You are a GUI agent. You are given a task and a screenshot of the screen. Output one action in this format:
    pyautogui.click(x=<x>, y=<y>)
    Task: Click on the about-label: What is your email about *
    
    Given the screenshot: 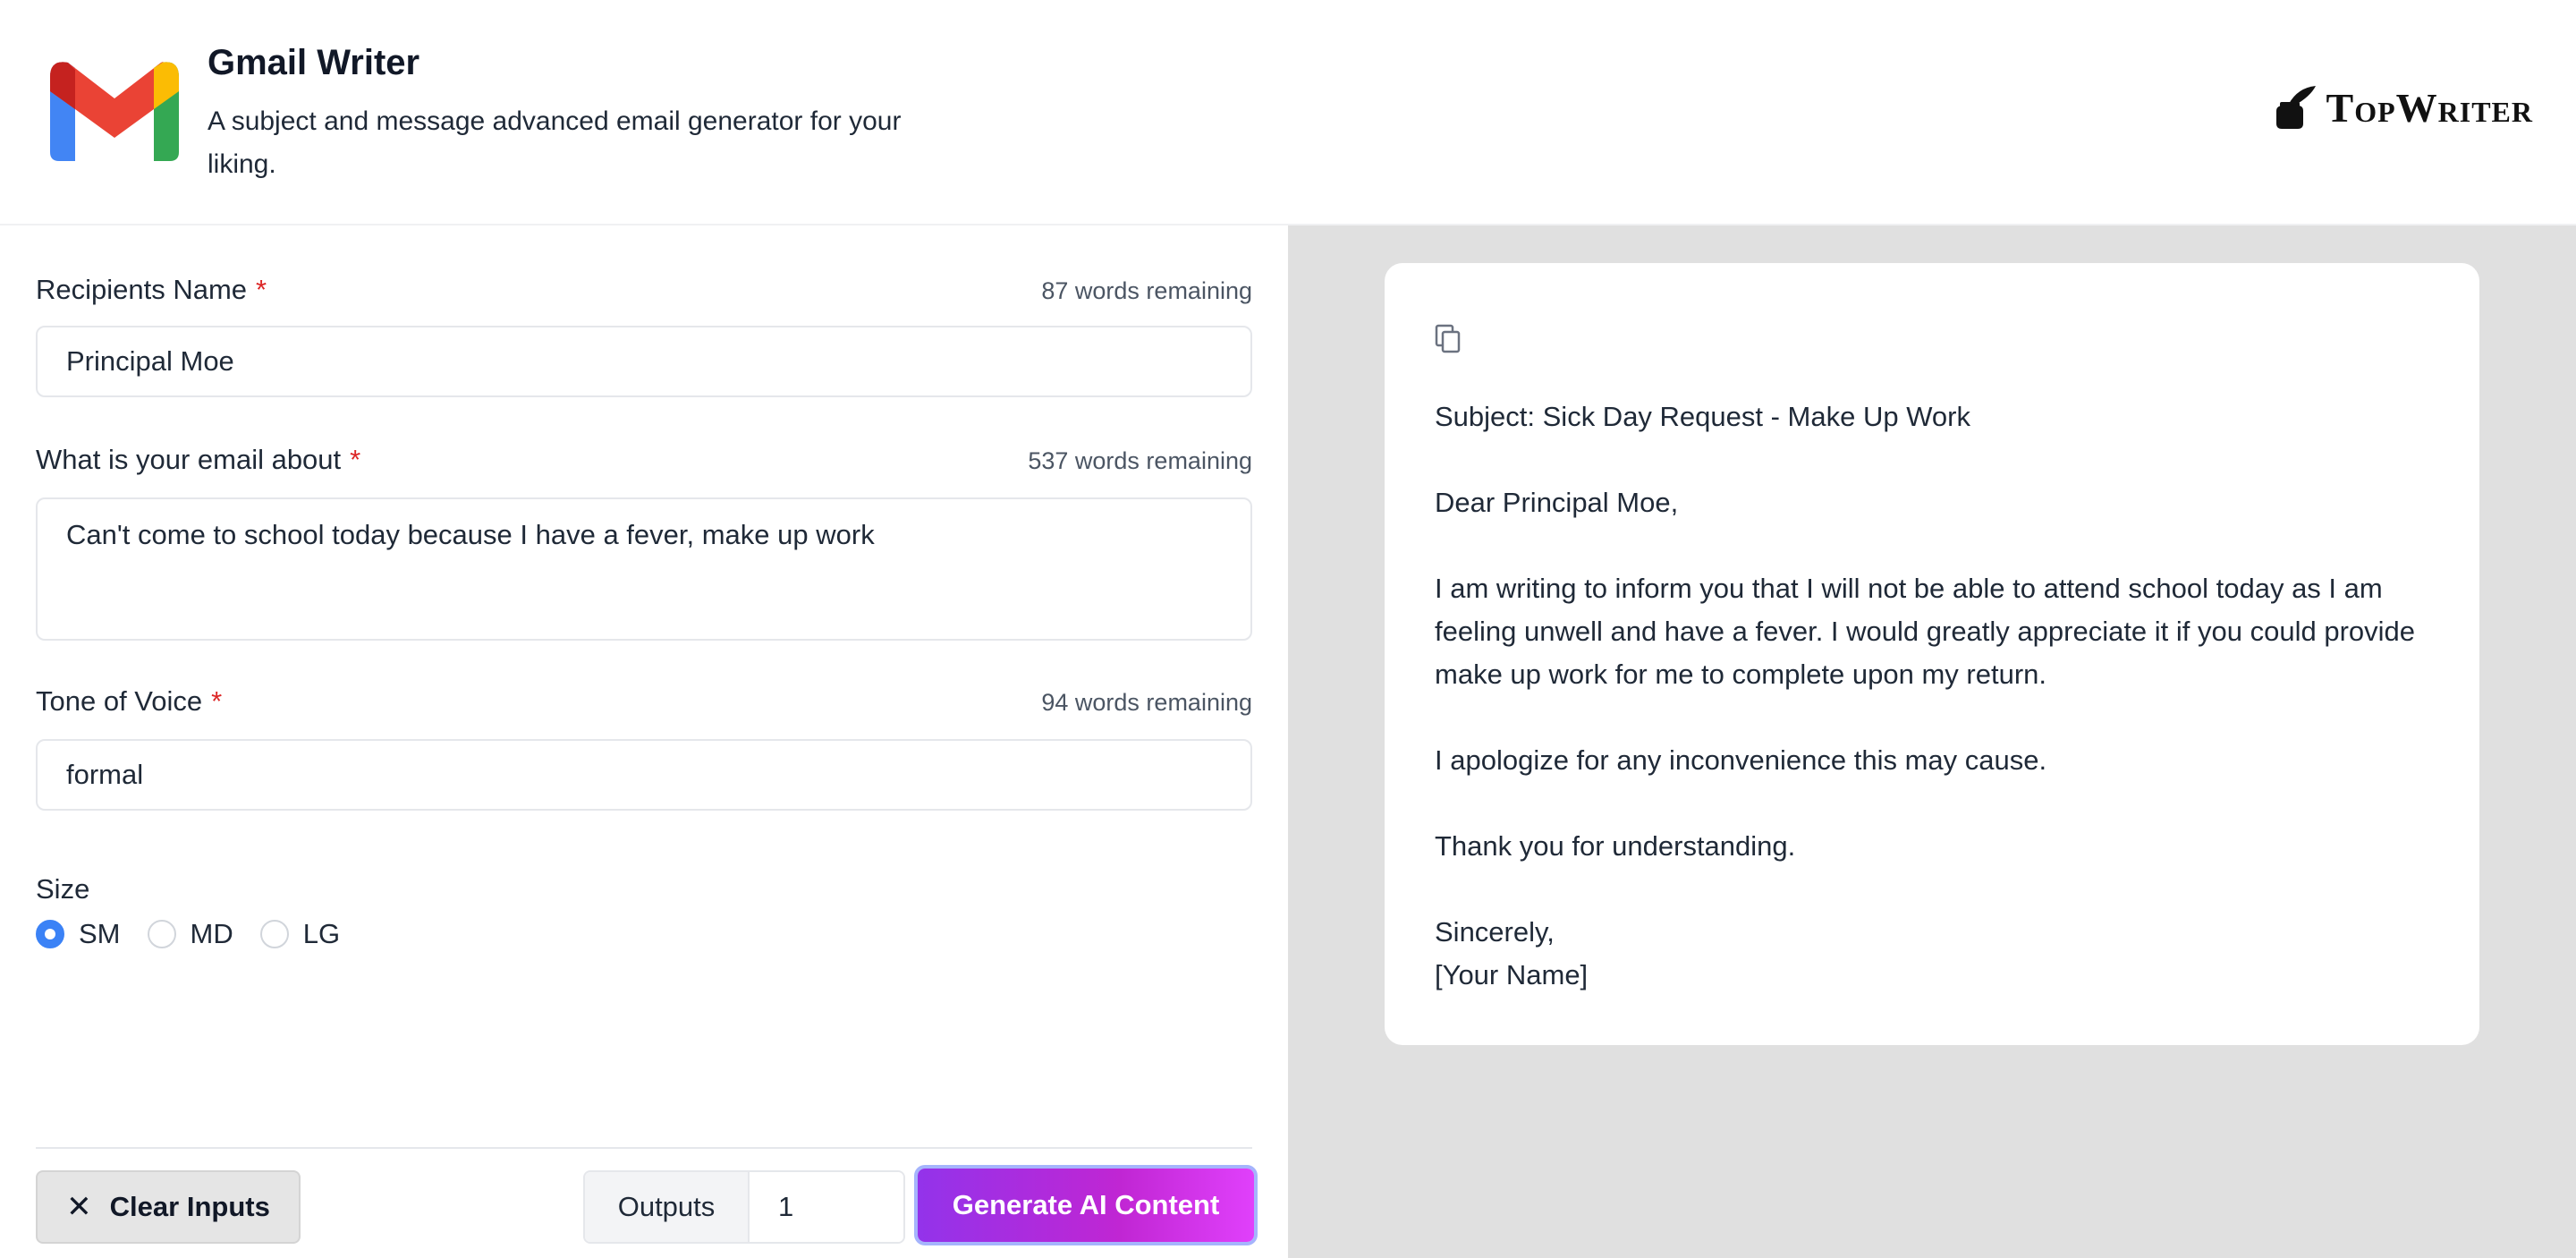 What is the action you would take?
    pyautogui.click(x=198, y=460)
    